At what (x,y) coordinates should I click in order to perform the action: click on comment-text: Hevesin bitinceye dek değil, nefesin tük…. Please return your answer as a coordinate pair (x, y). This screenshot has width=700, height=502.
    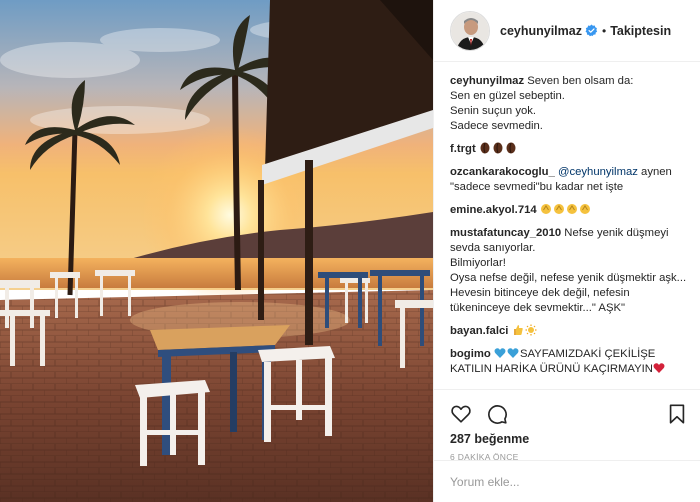
    Looking at the image, I should click on (540, 300).